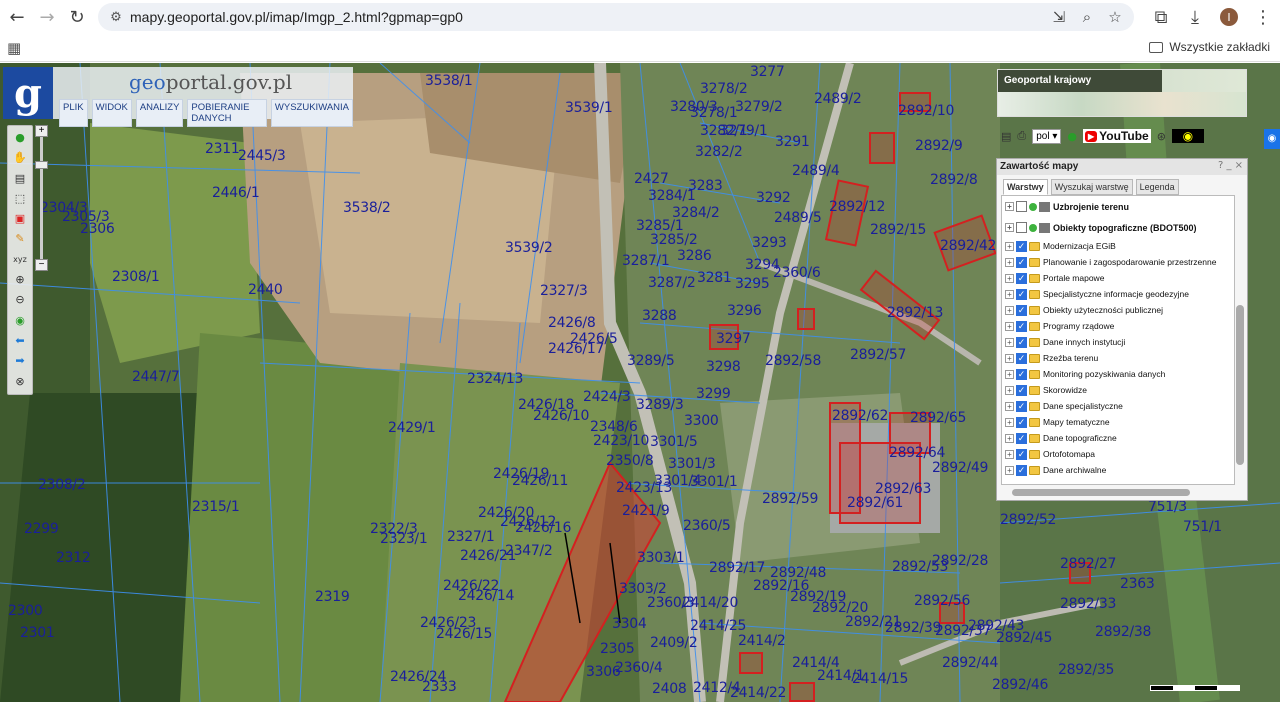  I want to click on printer-icon: ⎙, so click(1021, 136).